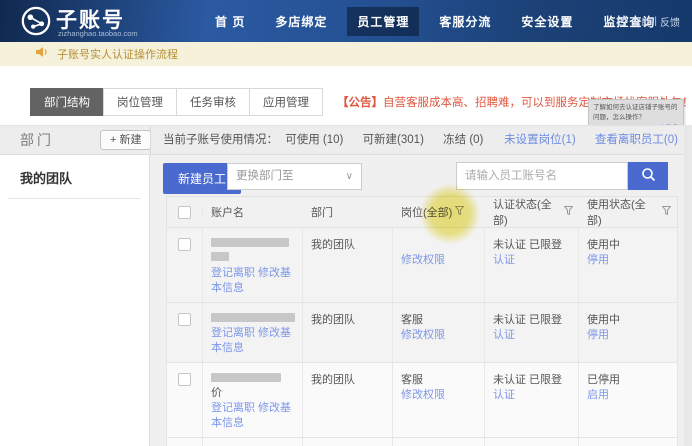 Image resolution: width=692 pixels, height=446 pixels. I want to click on header-position-filter: 岗位(全部), so click(439, 212).